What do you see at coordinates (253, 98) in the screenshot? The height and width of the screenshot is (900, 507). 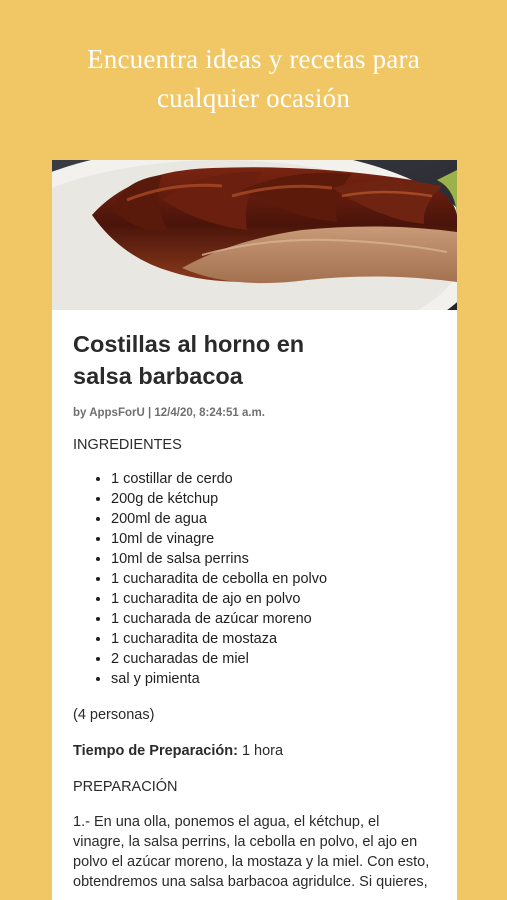 I see `promo-headline-line-2: cualquier ocasión` at bounding box center [253, 98].